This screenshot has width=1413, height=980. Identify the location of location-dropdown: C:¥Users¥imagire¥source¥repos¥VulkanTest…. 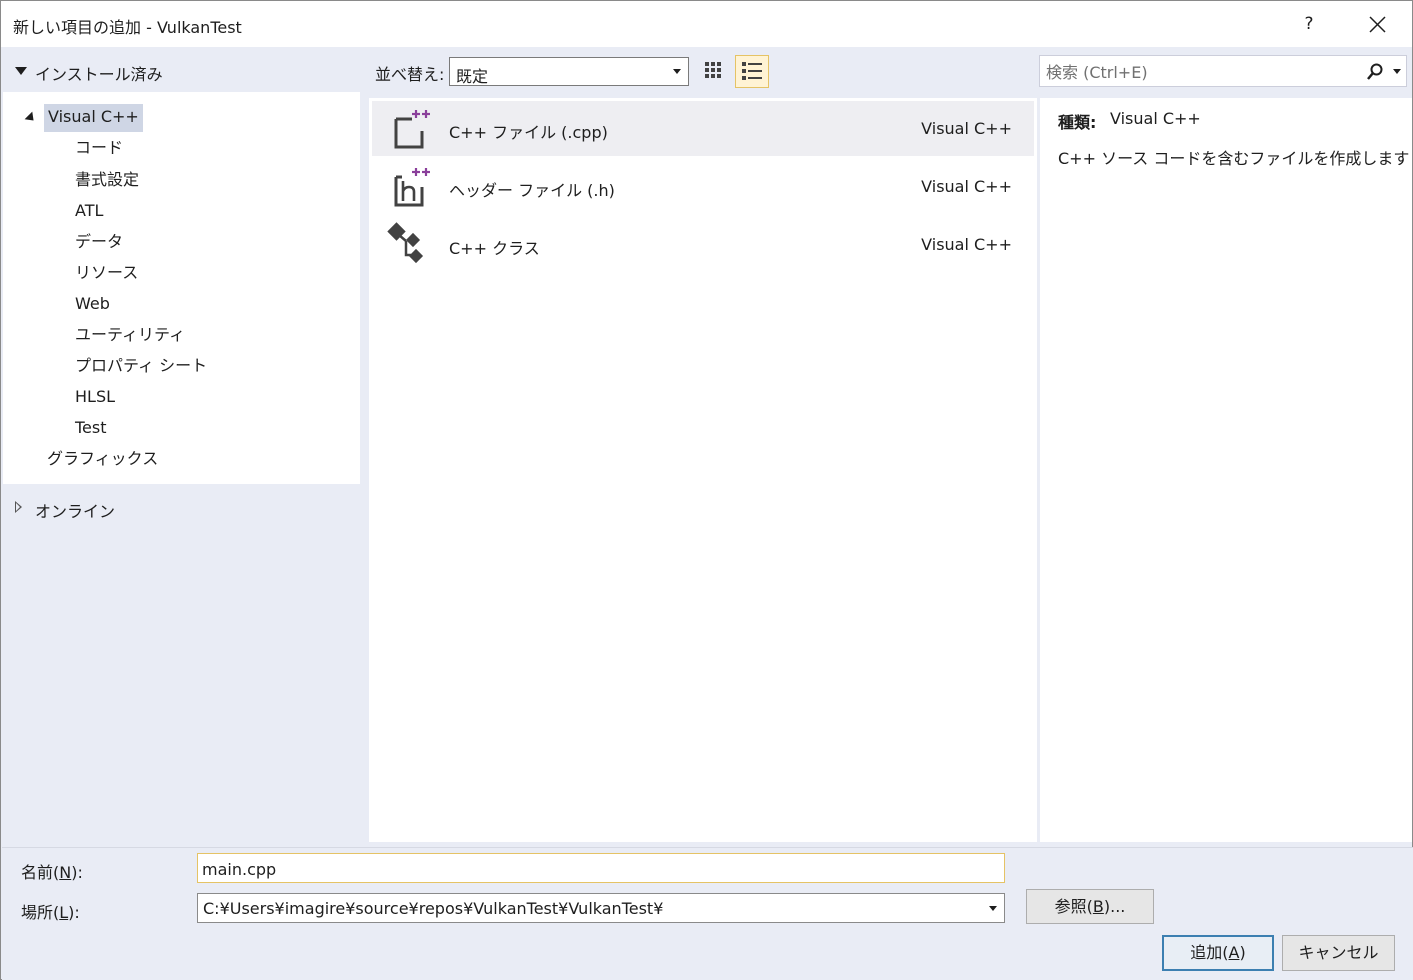
(601, 908).